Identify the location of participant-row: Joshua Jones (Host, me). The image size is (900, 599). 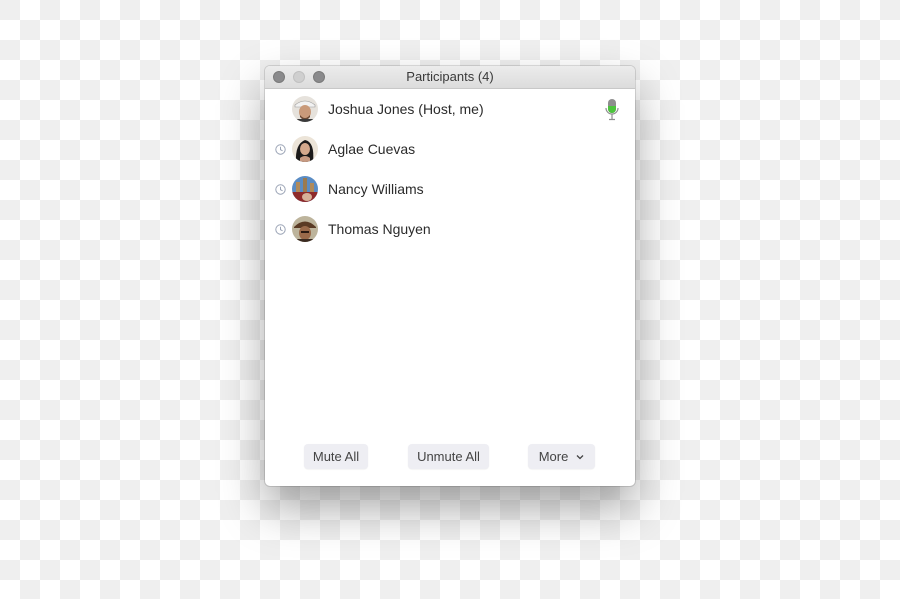
(450, 109).